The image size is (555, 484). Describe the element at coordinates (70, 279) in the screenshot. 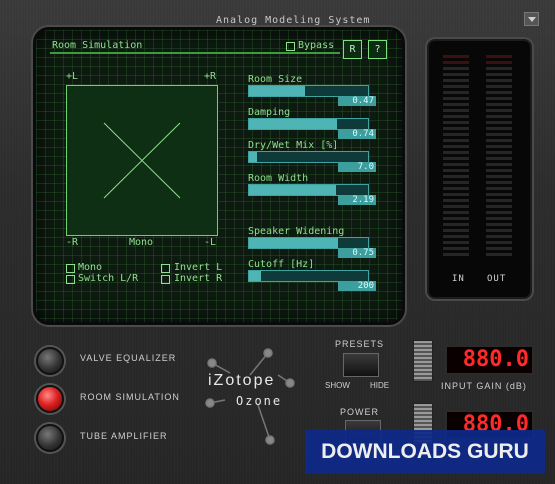

I see `switch-lr-checkbox` at that location.